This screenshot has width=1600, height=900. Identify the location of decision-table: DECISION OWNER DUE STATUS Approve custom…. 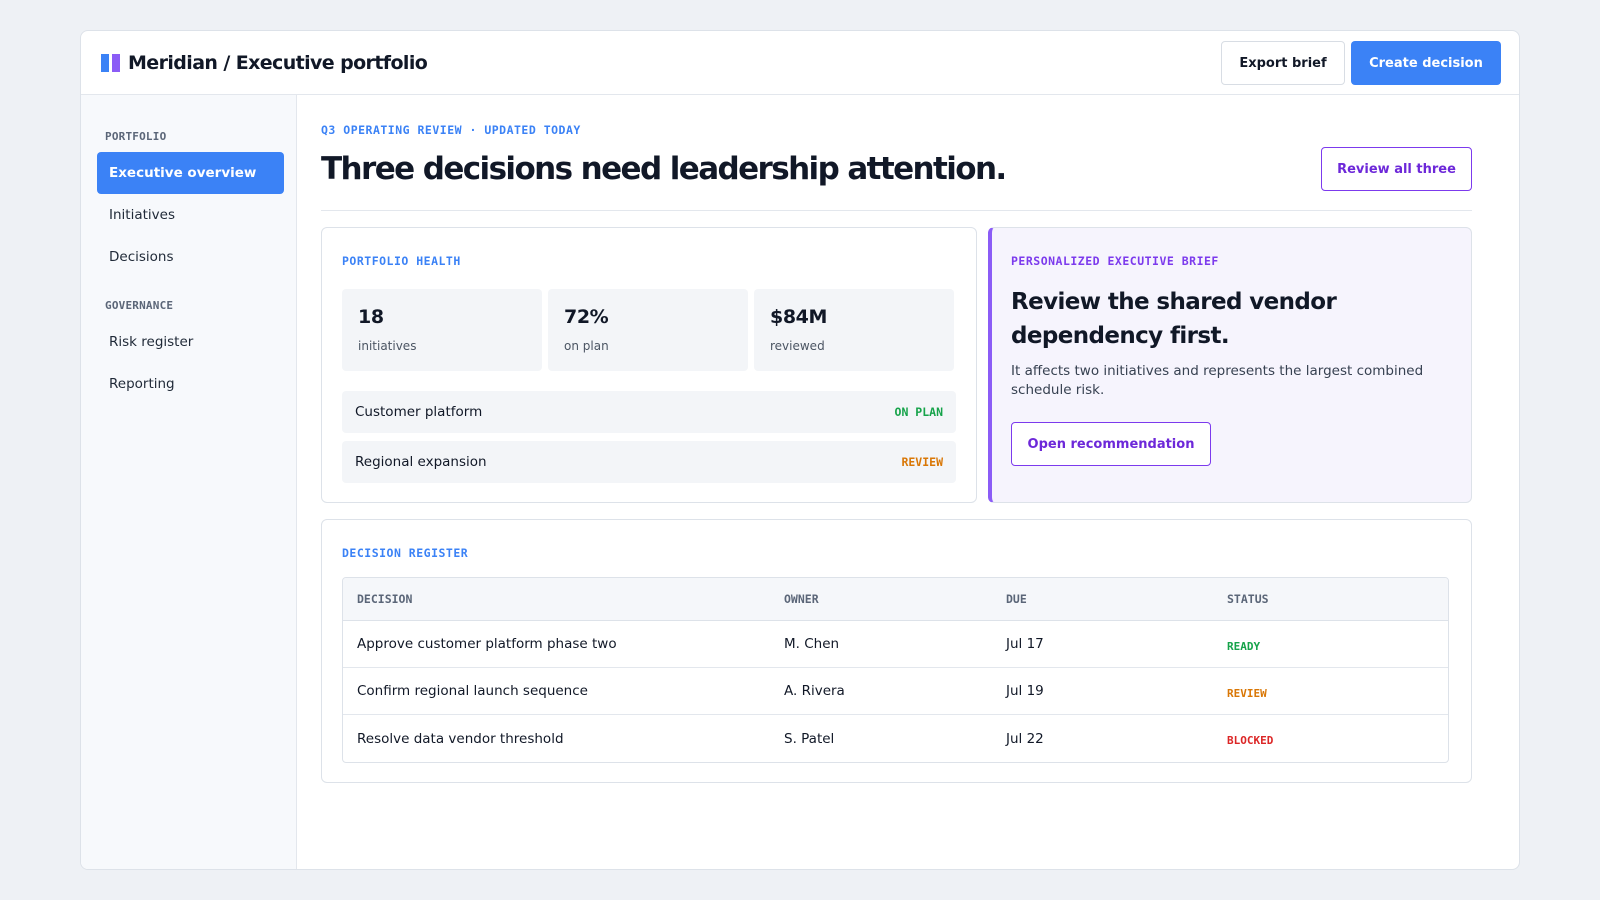
(895, 670).